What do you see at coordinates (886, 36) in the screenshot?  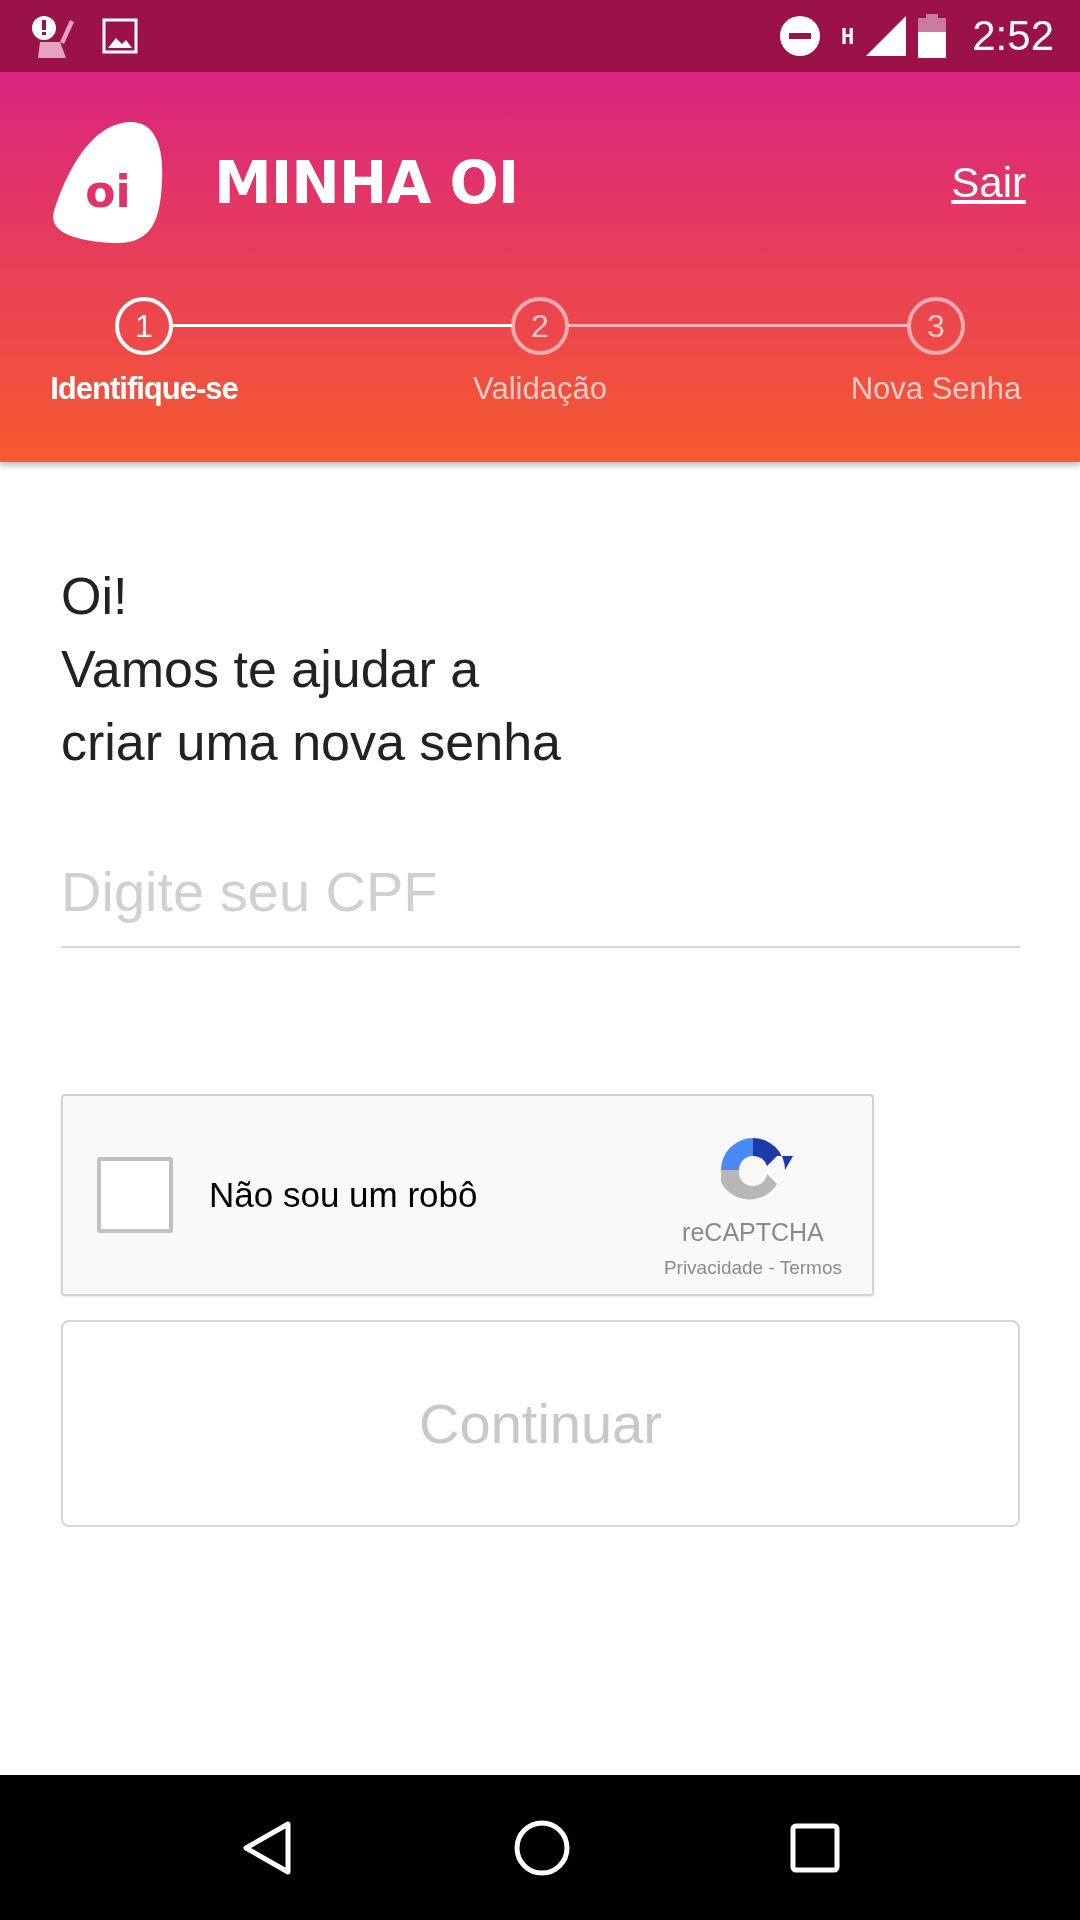 I see `signal-icon` at bounding box center [886, 36].